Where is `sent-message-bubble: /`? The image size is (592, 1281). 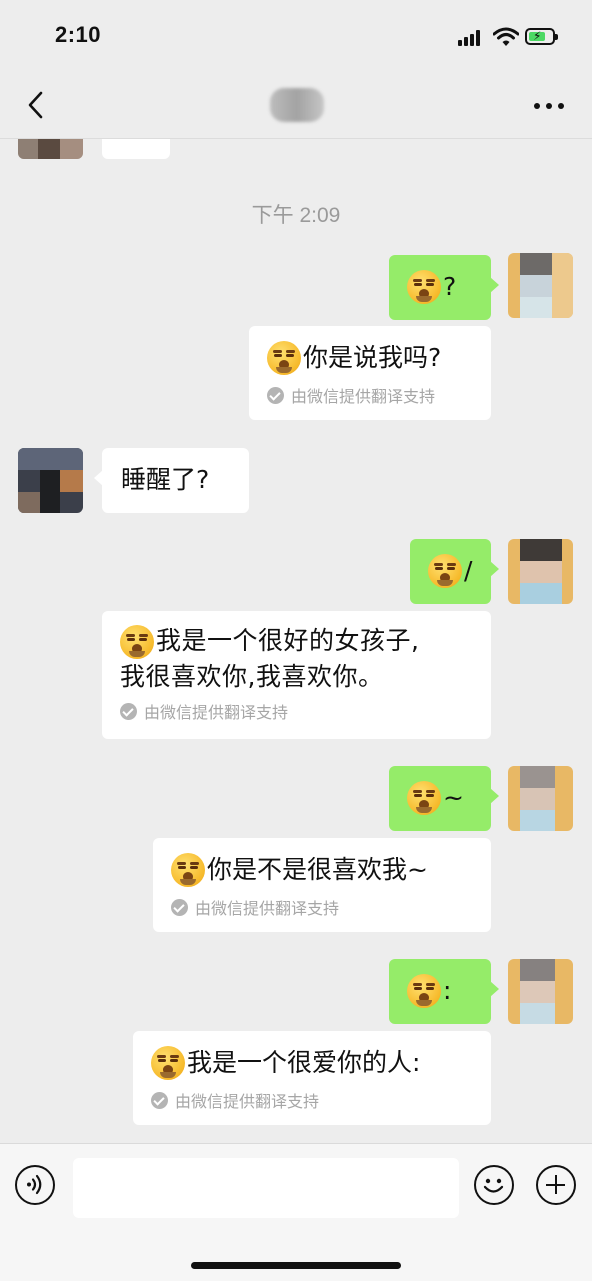 sent-message-bubble: / is located at coordinates (454, 571).